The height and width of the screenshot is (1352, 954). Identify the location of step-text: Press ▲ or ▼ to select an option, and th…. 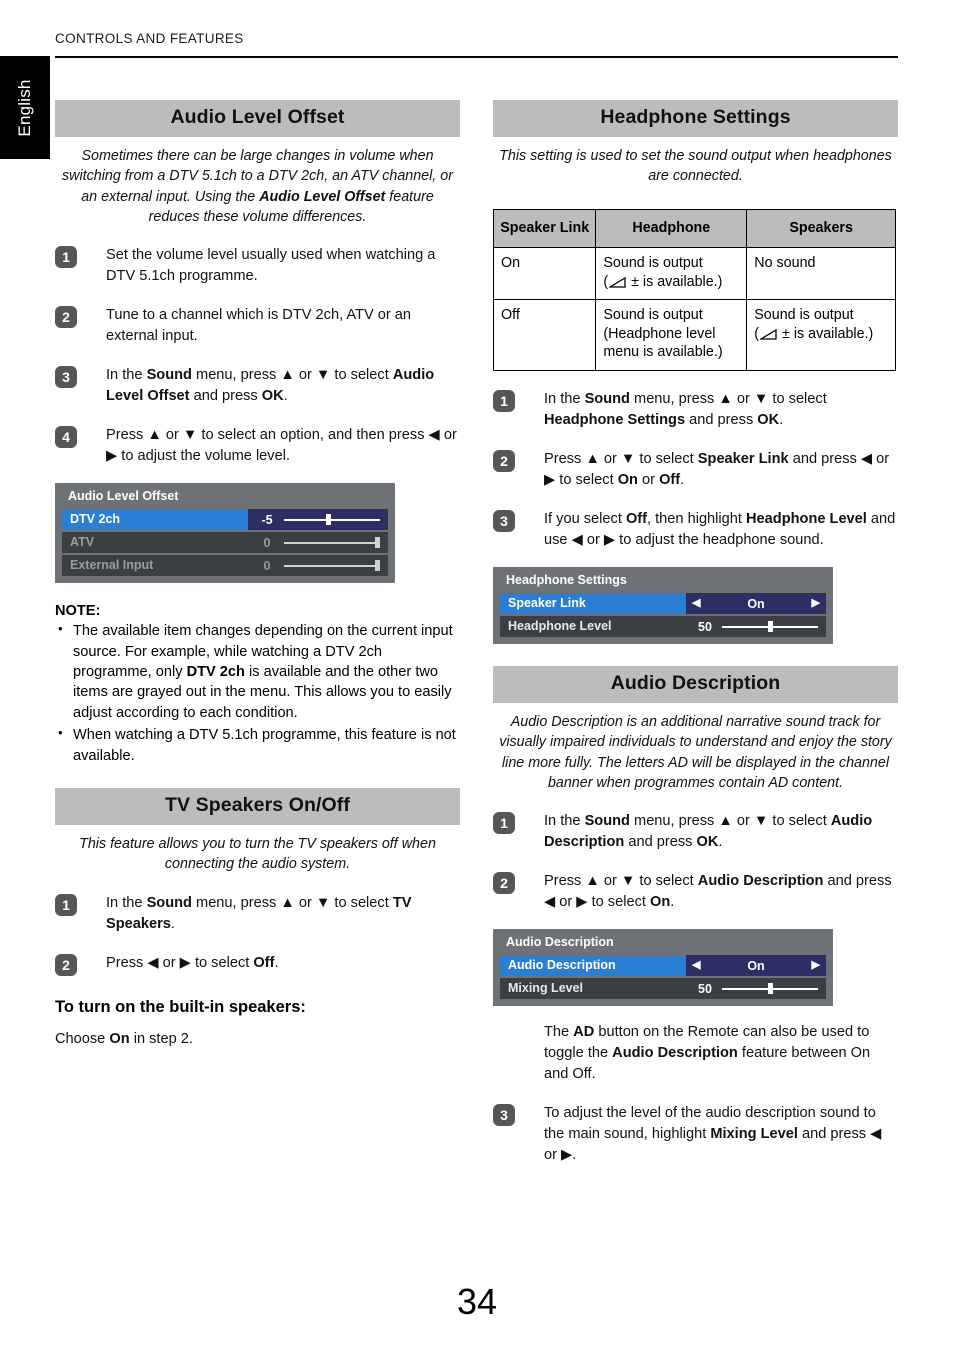
(283, 446).